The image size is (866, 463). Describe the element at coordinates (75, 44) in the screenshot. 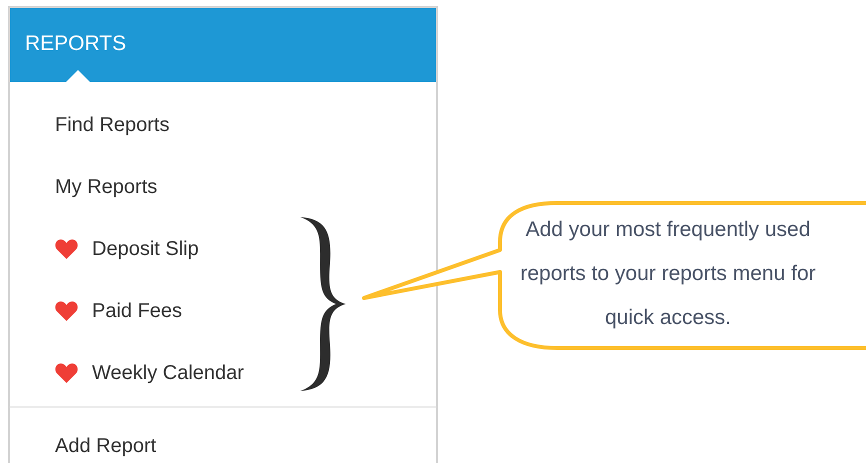

I see `menu-title: REPORTS` at that location.